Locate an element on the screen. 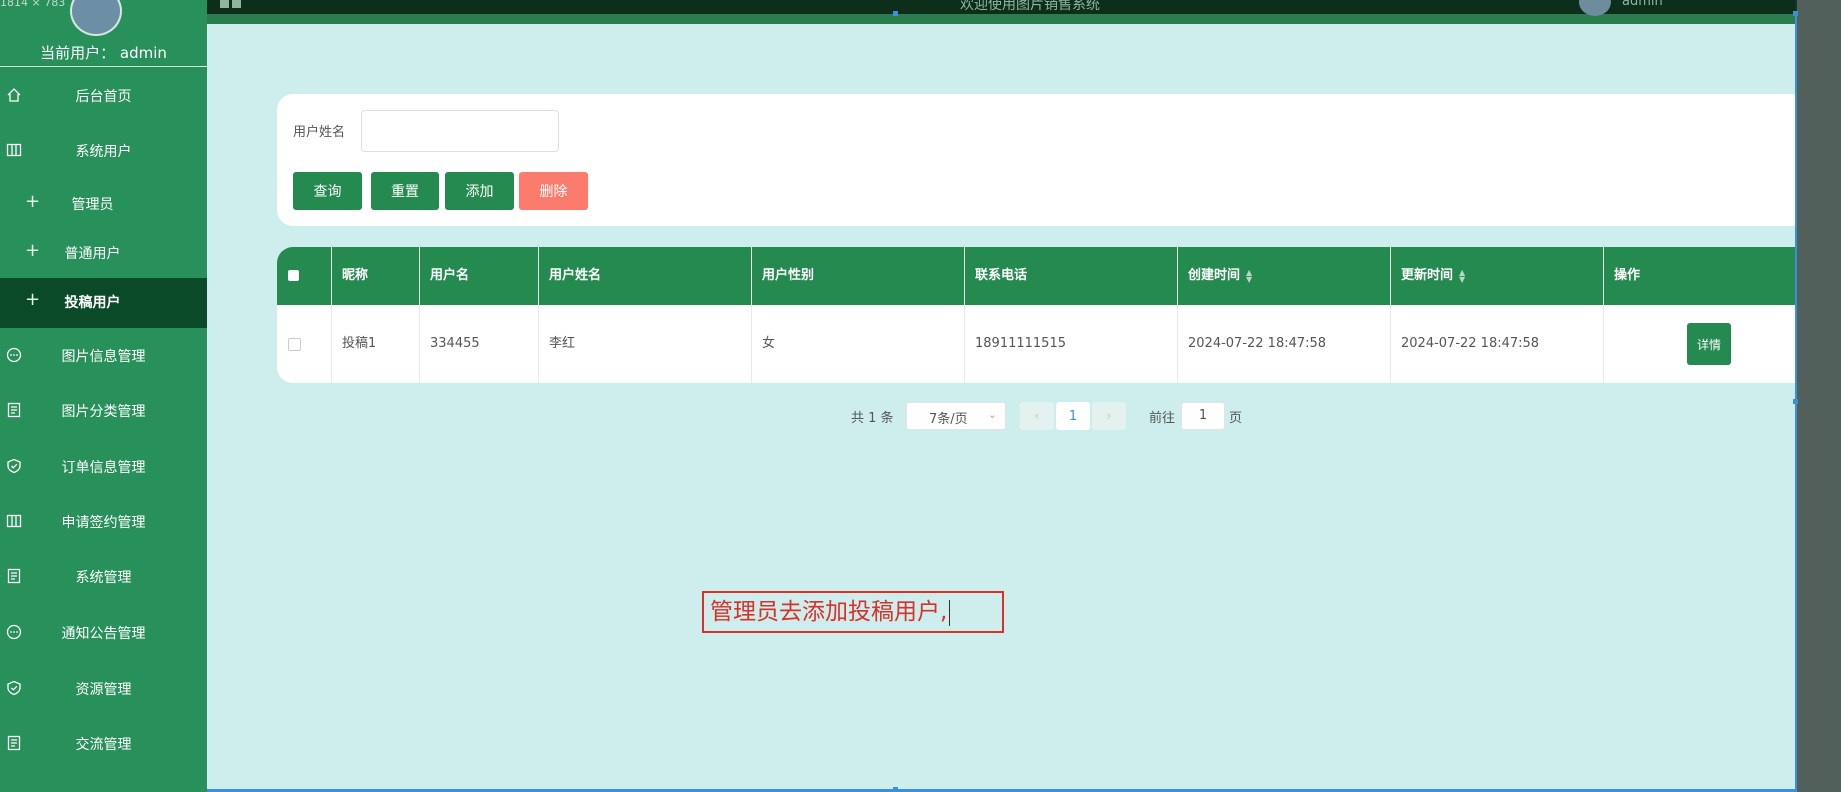  add-button: 添加 is located at coordinates (479, 191).